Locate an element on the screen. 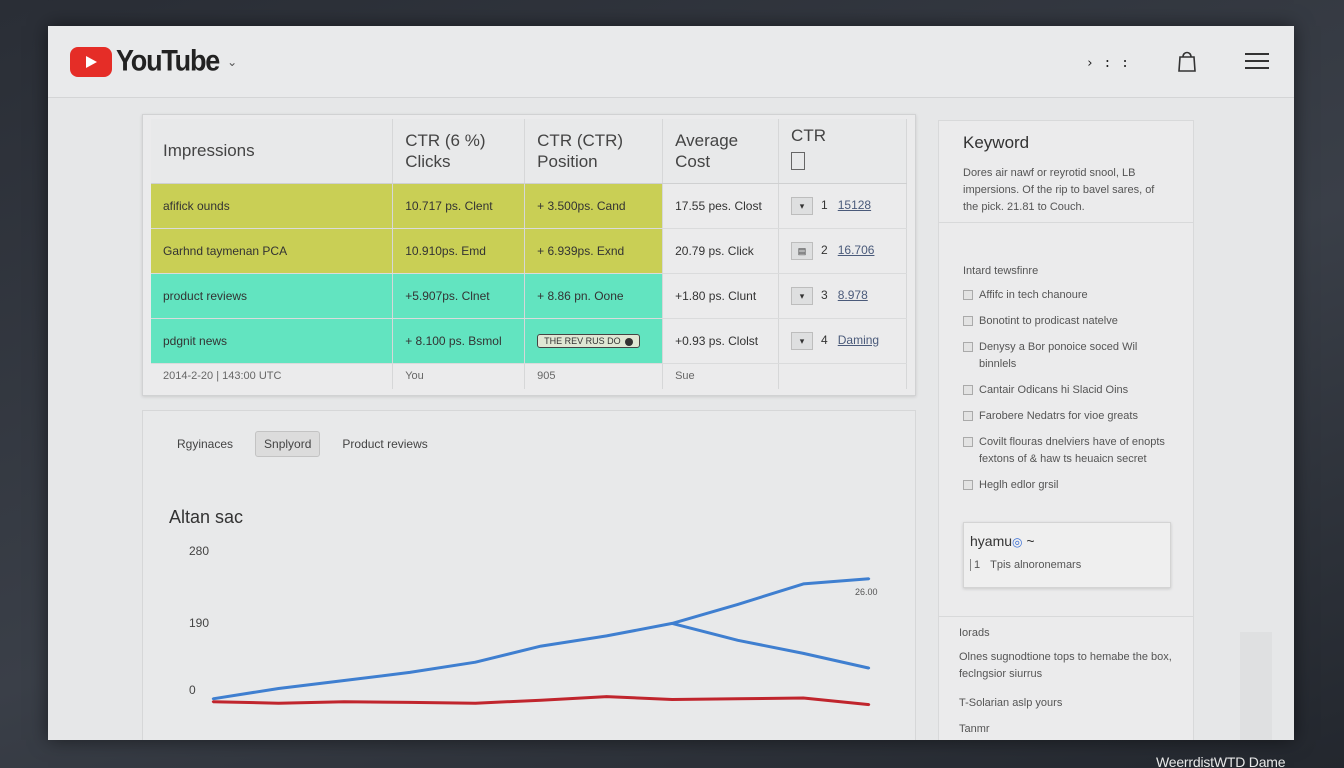 The width and height of the screenshot is (1344, 768). column-header-position: CTR (CTR) Position is located at coordinates (594, 151).